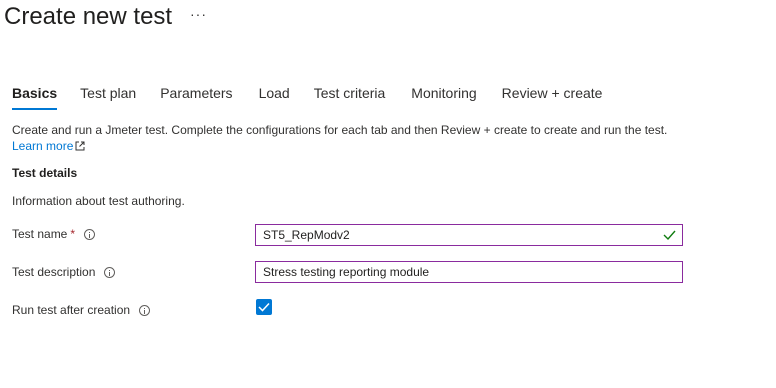 The height and width of the screenshot is (388, 776). Describe the element at coordinates (40, 234) in the screenshot. I see `test-name-label-text: Test name` at that location.